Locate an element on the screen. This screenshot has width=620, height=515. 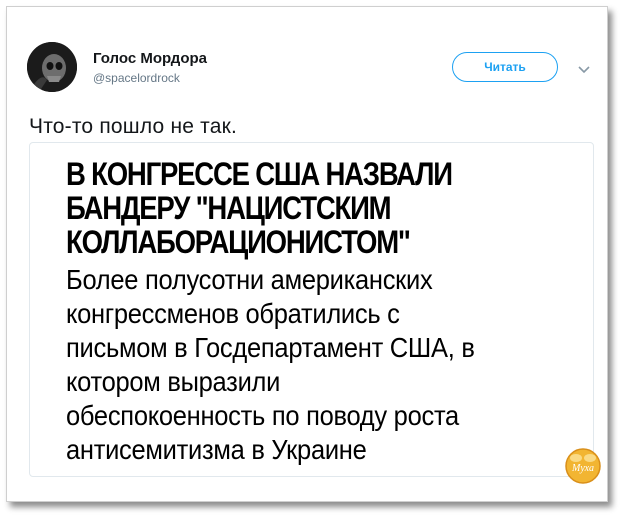
headline-line: В КОНГРЕССЕ США НАЗВАЛИ is located at coordinates (259, 174).